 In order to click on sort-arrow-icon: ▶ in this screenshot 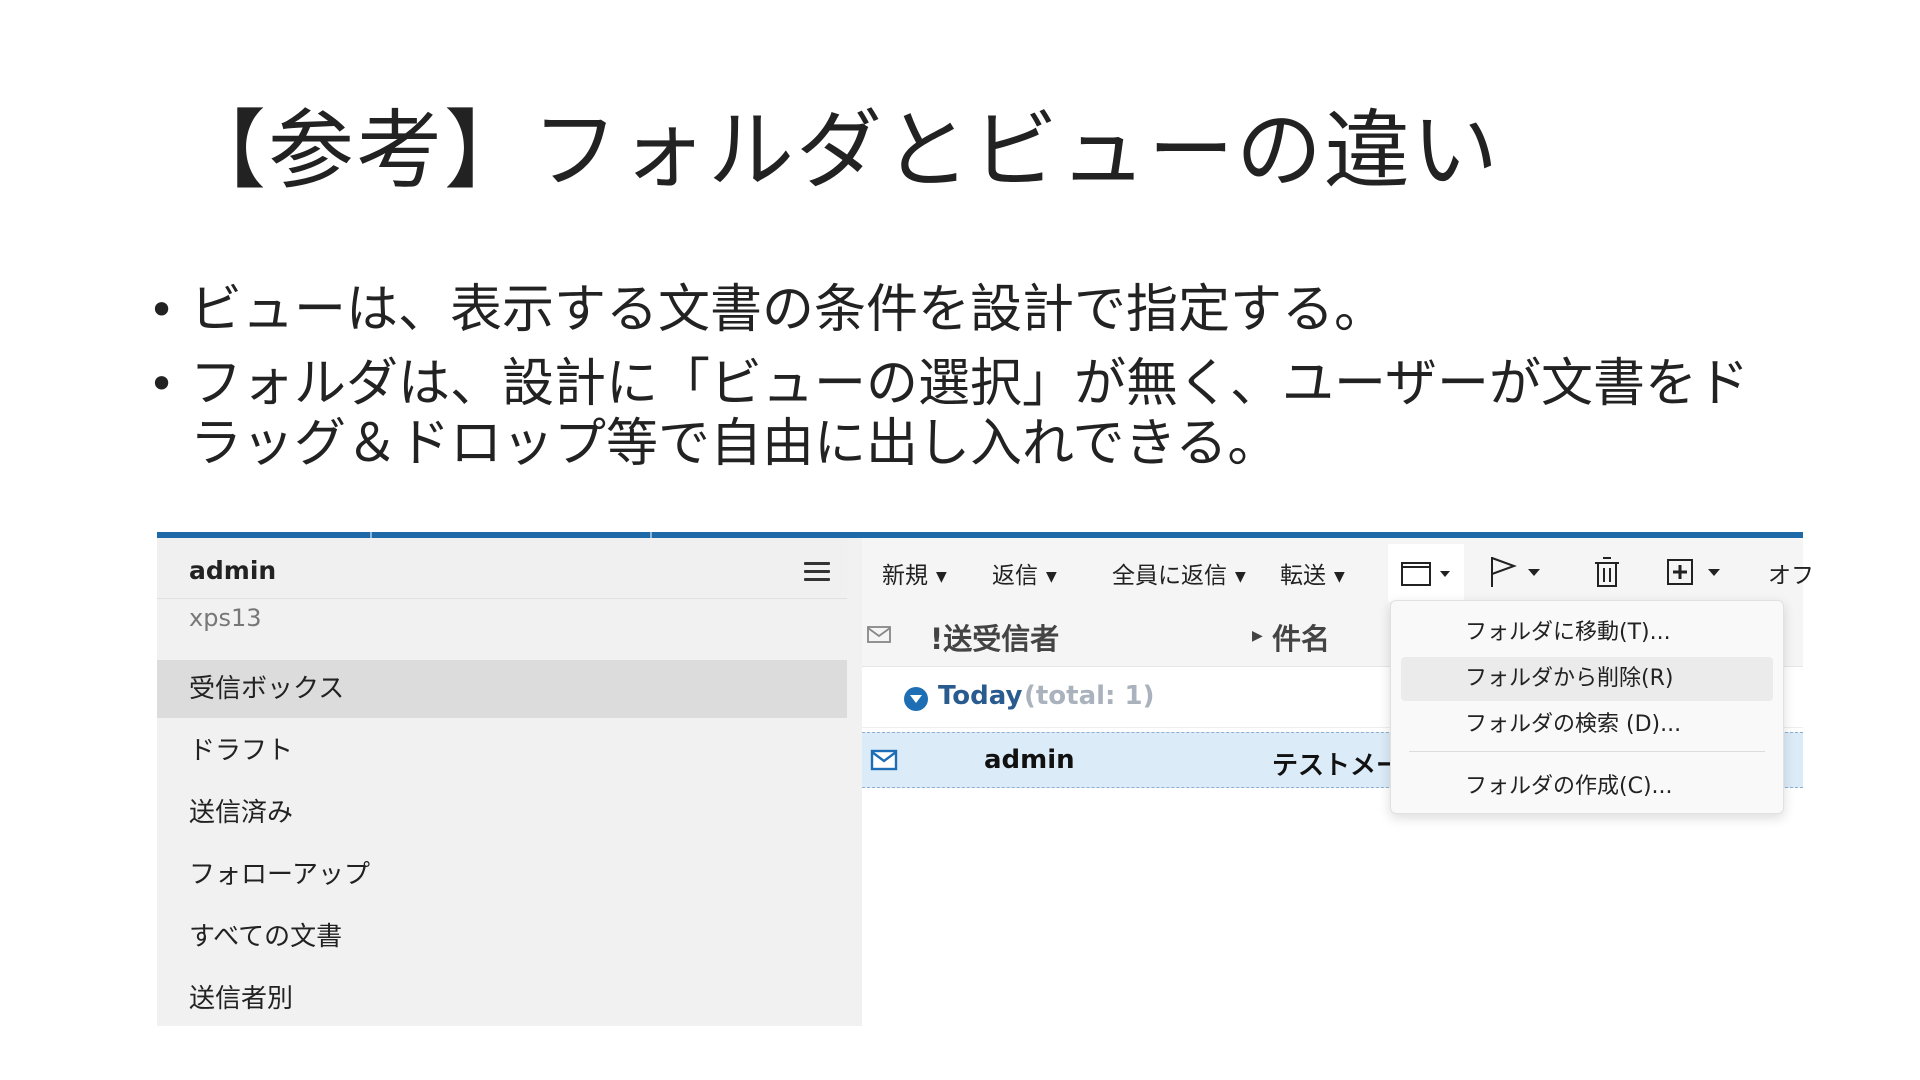, I will do `click(1257, 636)`.